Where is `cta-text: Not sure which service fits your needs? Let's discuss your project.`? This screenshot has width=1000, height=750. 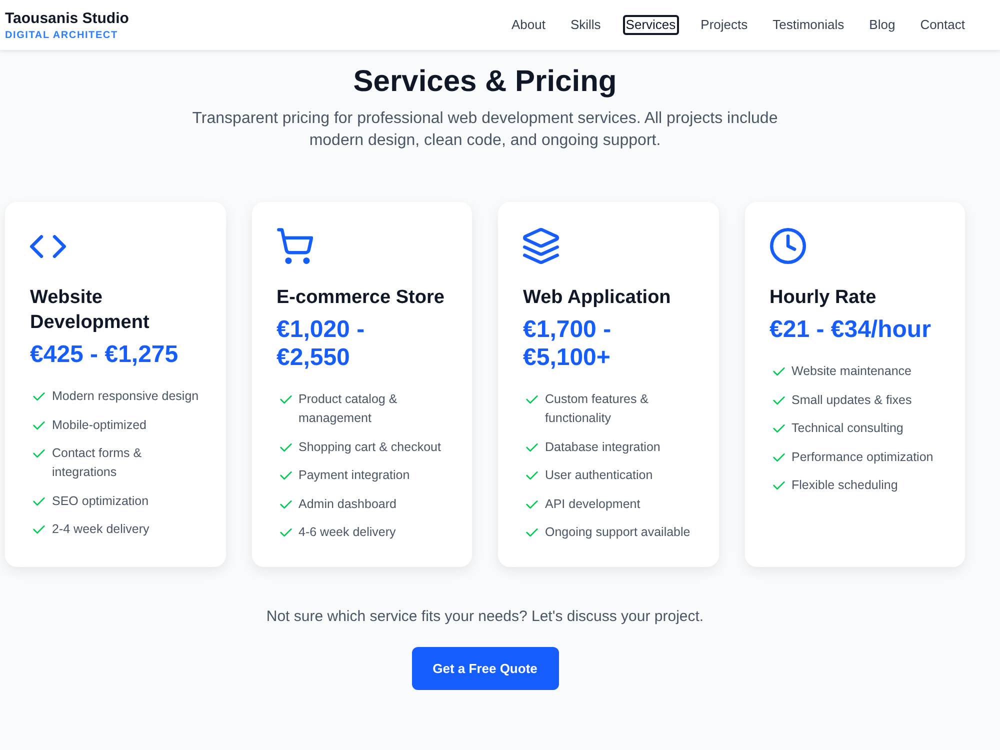
cta-text: Not sure which service fits your needs? Let's discuss your project. is located at coordinates (485, 617).